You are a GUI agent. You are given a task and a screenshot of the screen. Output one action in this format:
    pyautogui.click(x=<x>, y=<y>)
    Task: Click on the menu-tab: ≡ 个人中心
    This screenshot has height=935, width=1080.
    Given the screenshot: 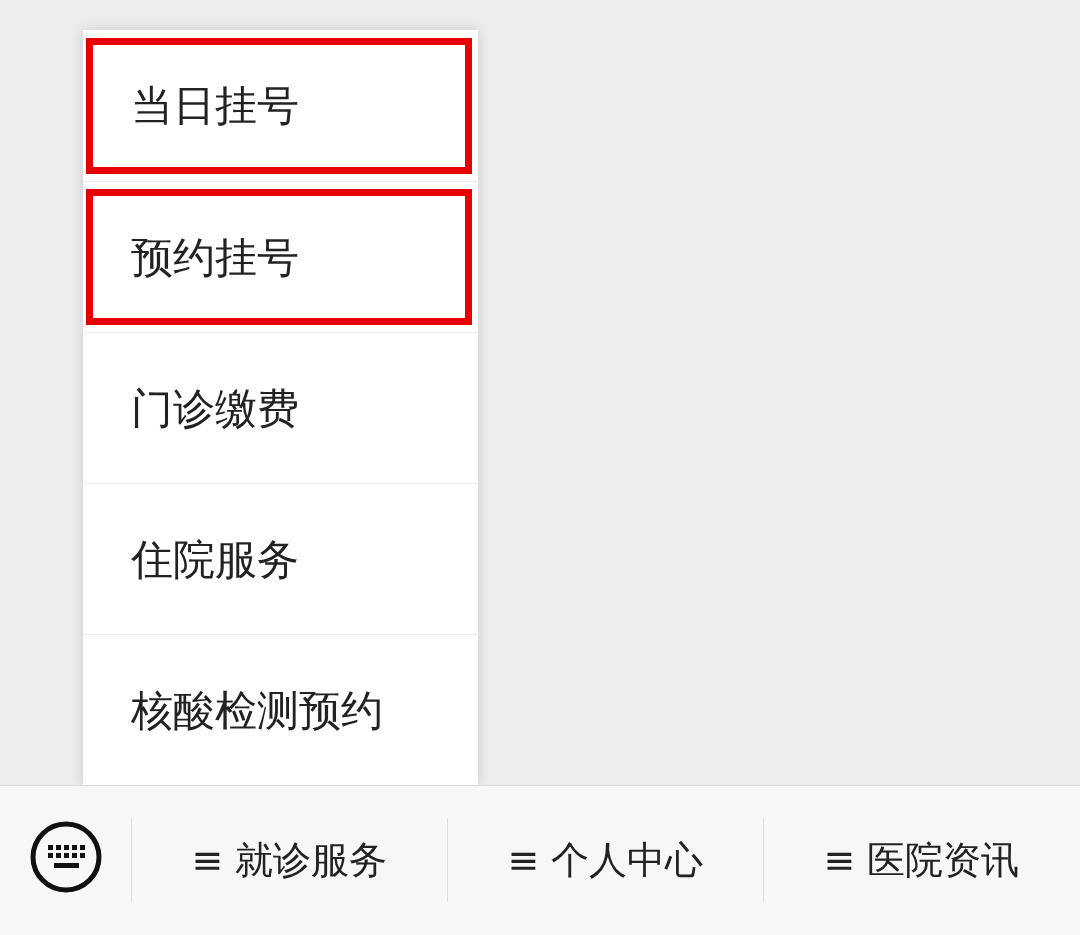 What is the action you would take?
    pyautogui.click(x=605, y=860)
    